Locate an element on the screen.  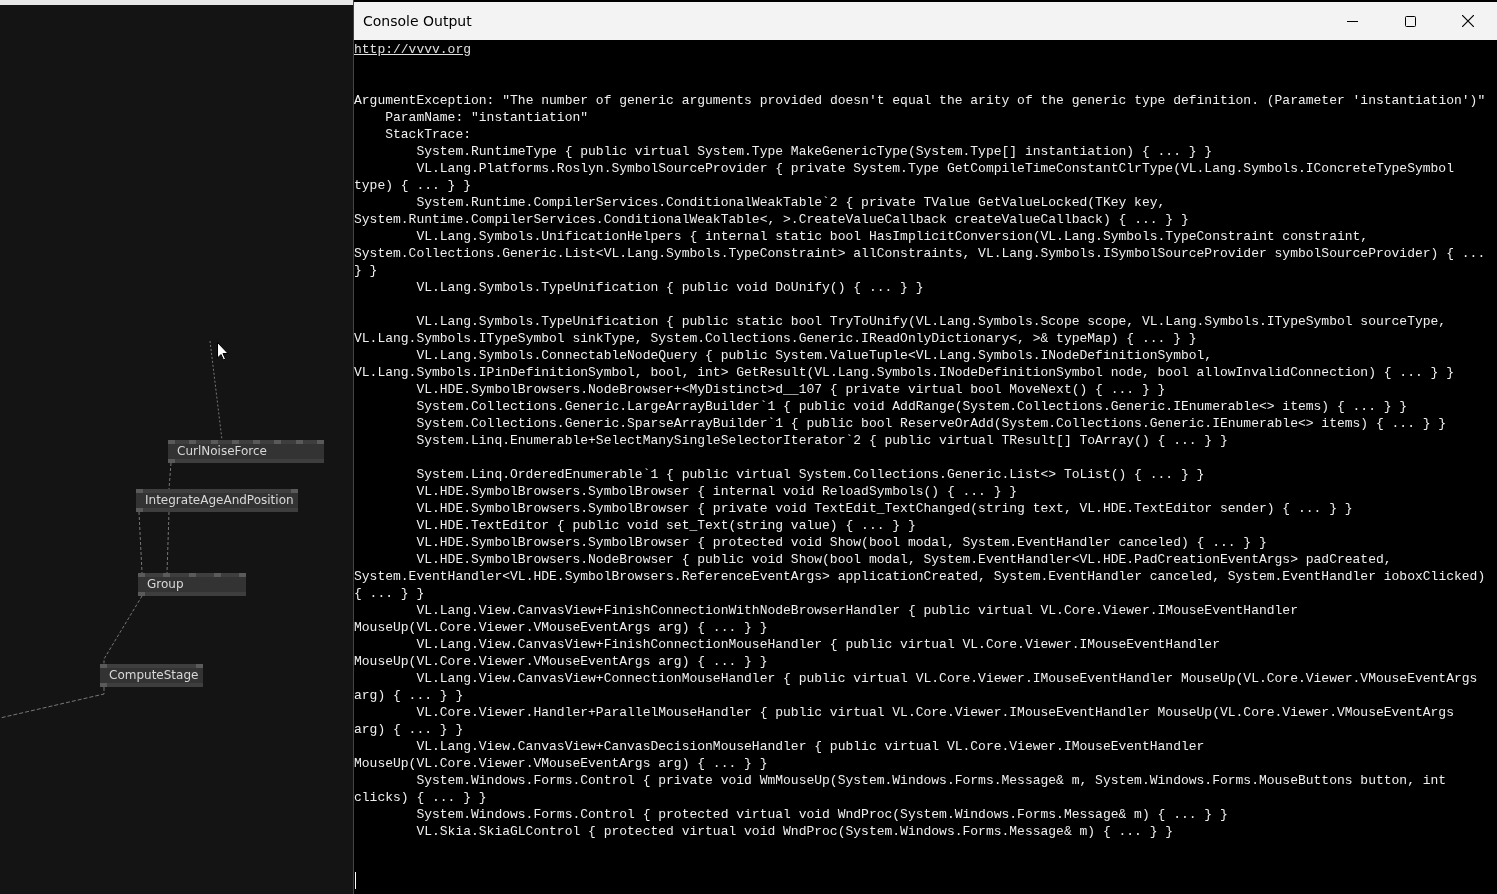
node: Group is located at coordinates (192, 584).